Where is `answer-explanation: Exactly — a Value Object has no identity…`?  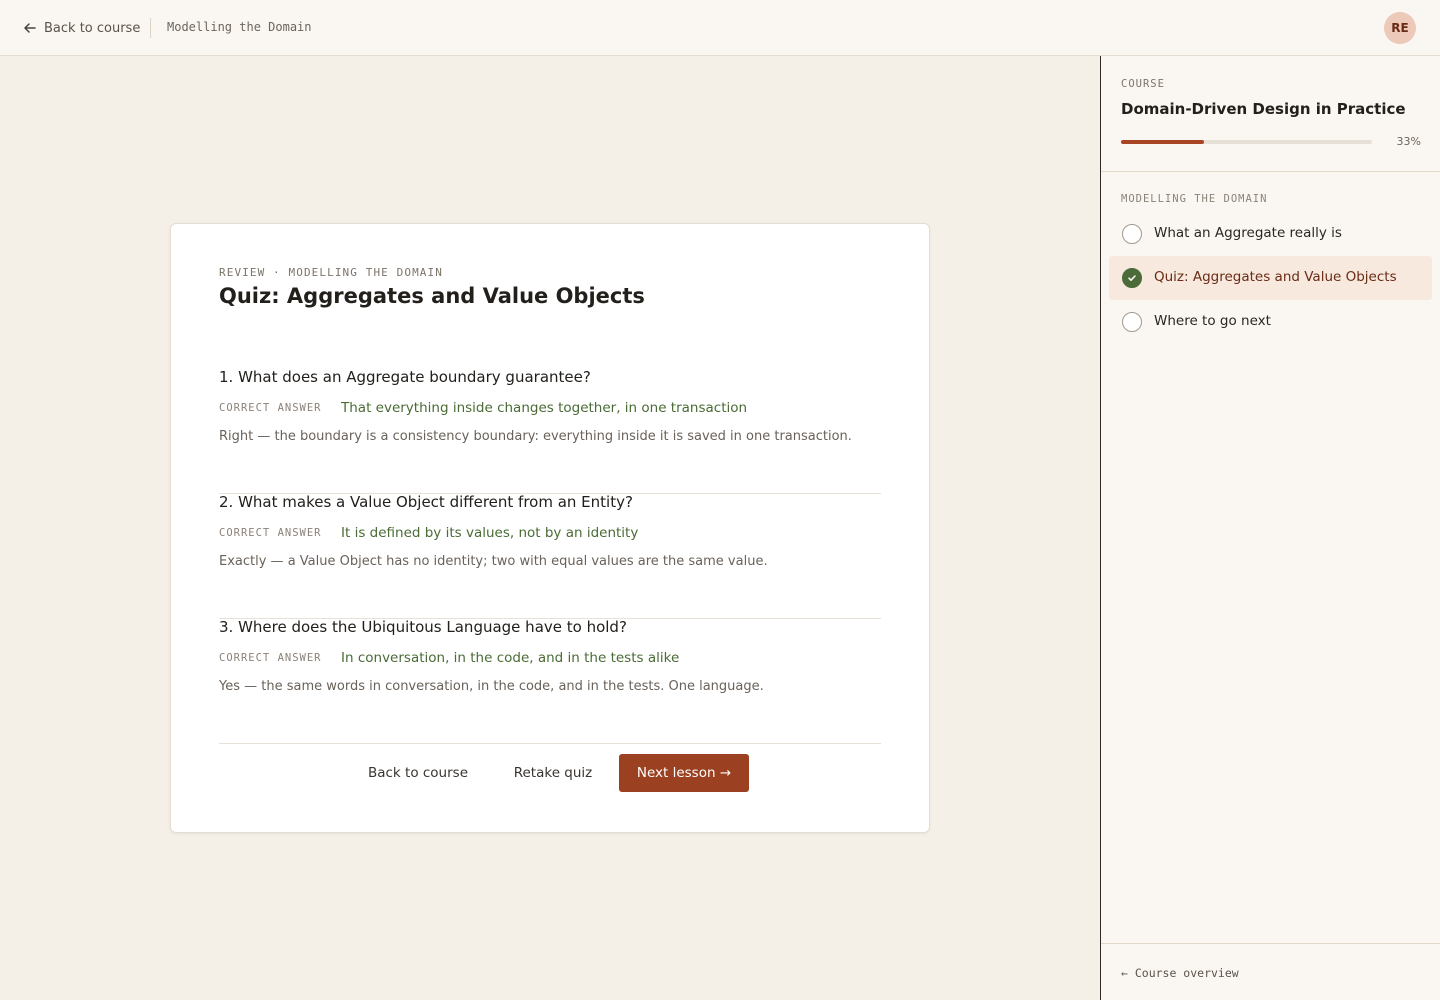 answer-explanation: Exactly — a Value Object has no identity… is located at coordinates (493, 561).